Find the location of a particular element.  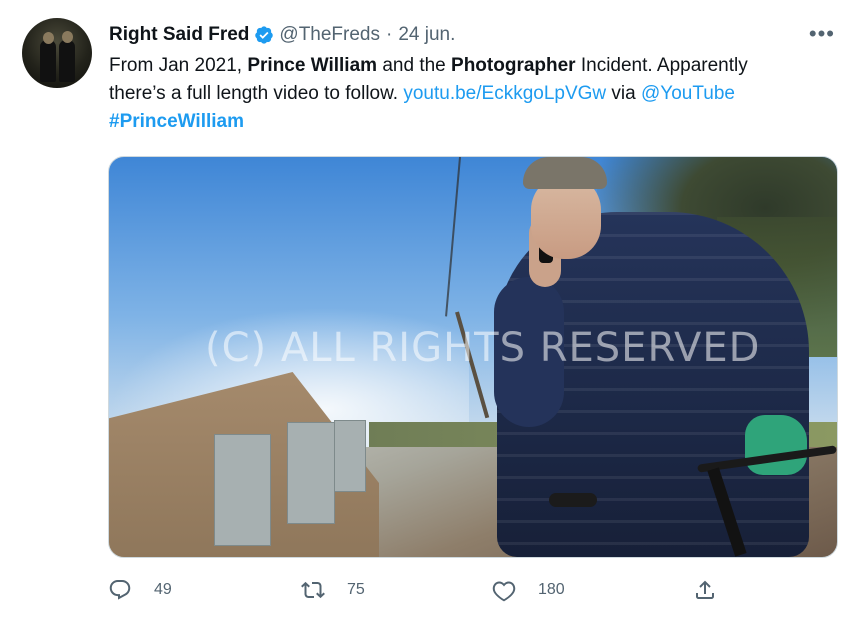

heart-icon is located at coordinates (504, 591).